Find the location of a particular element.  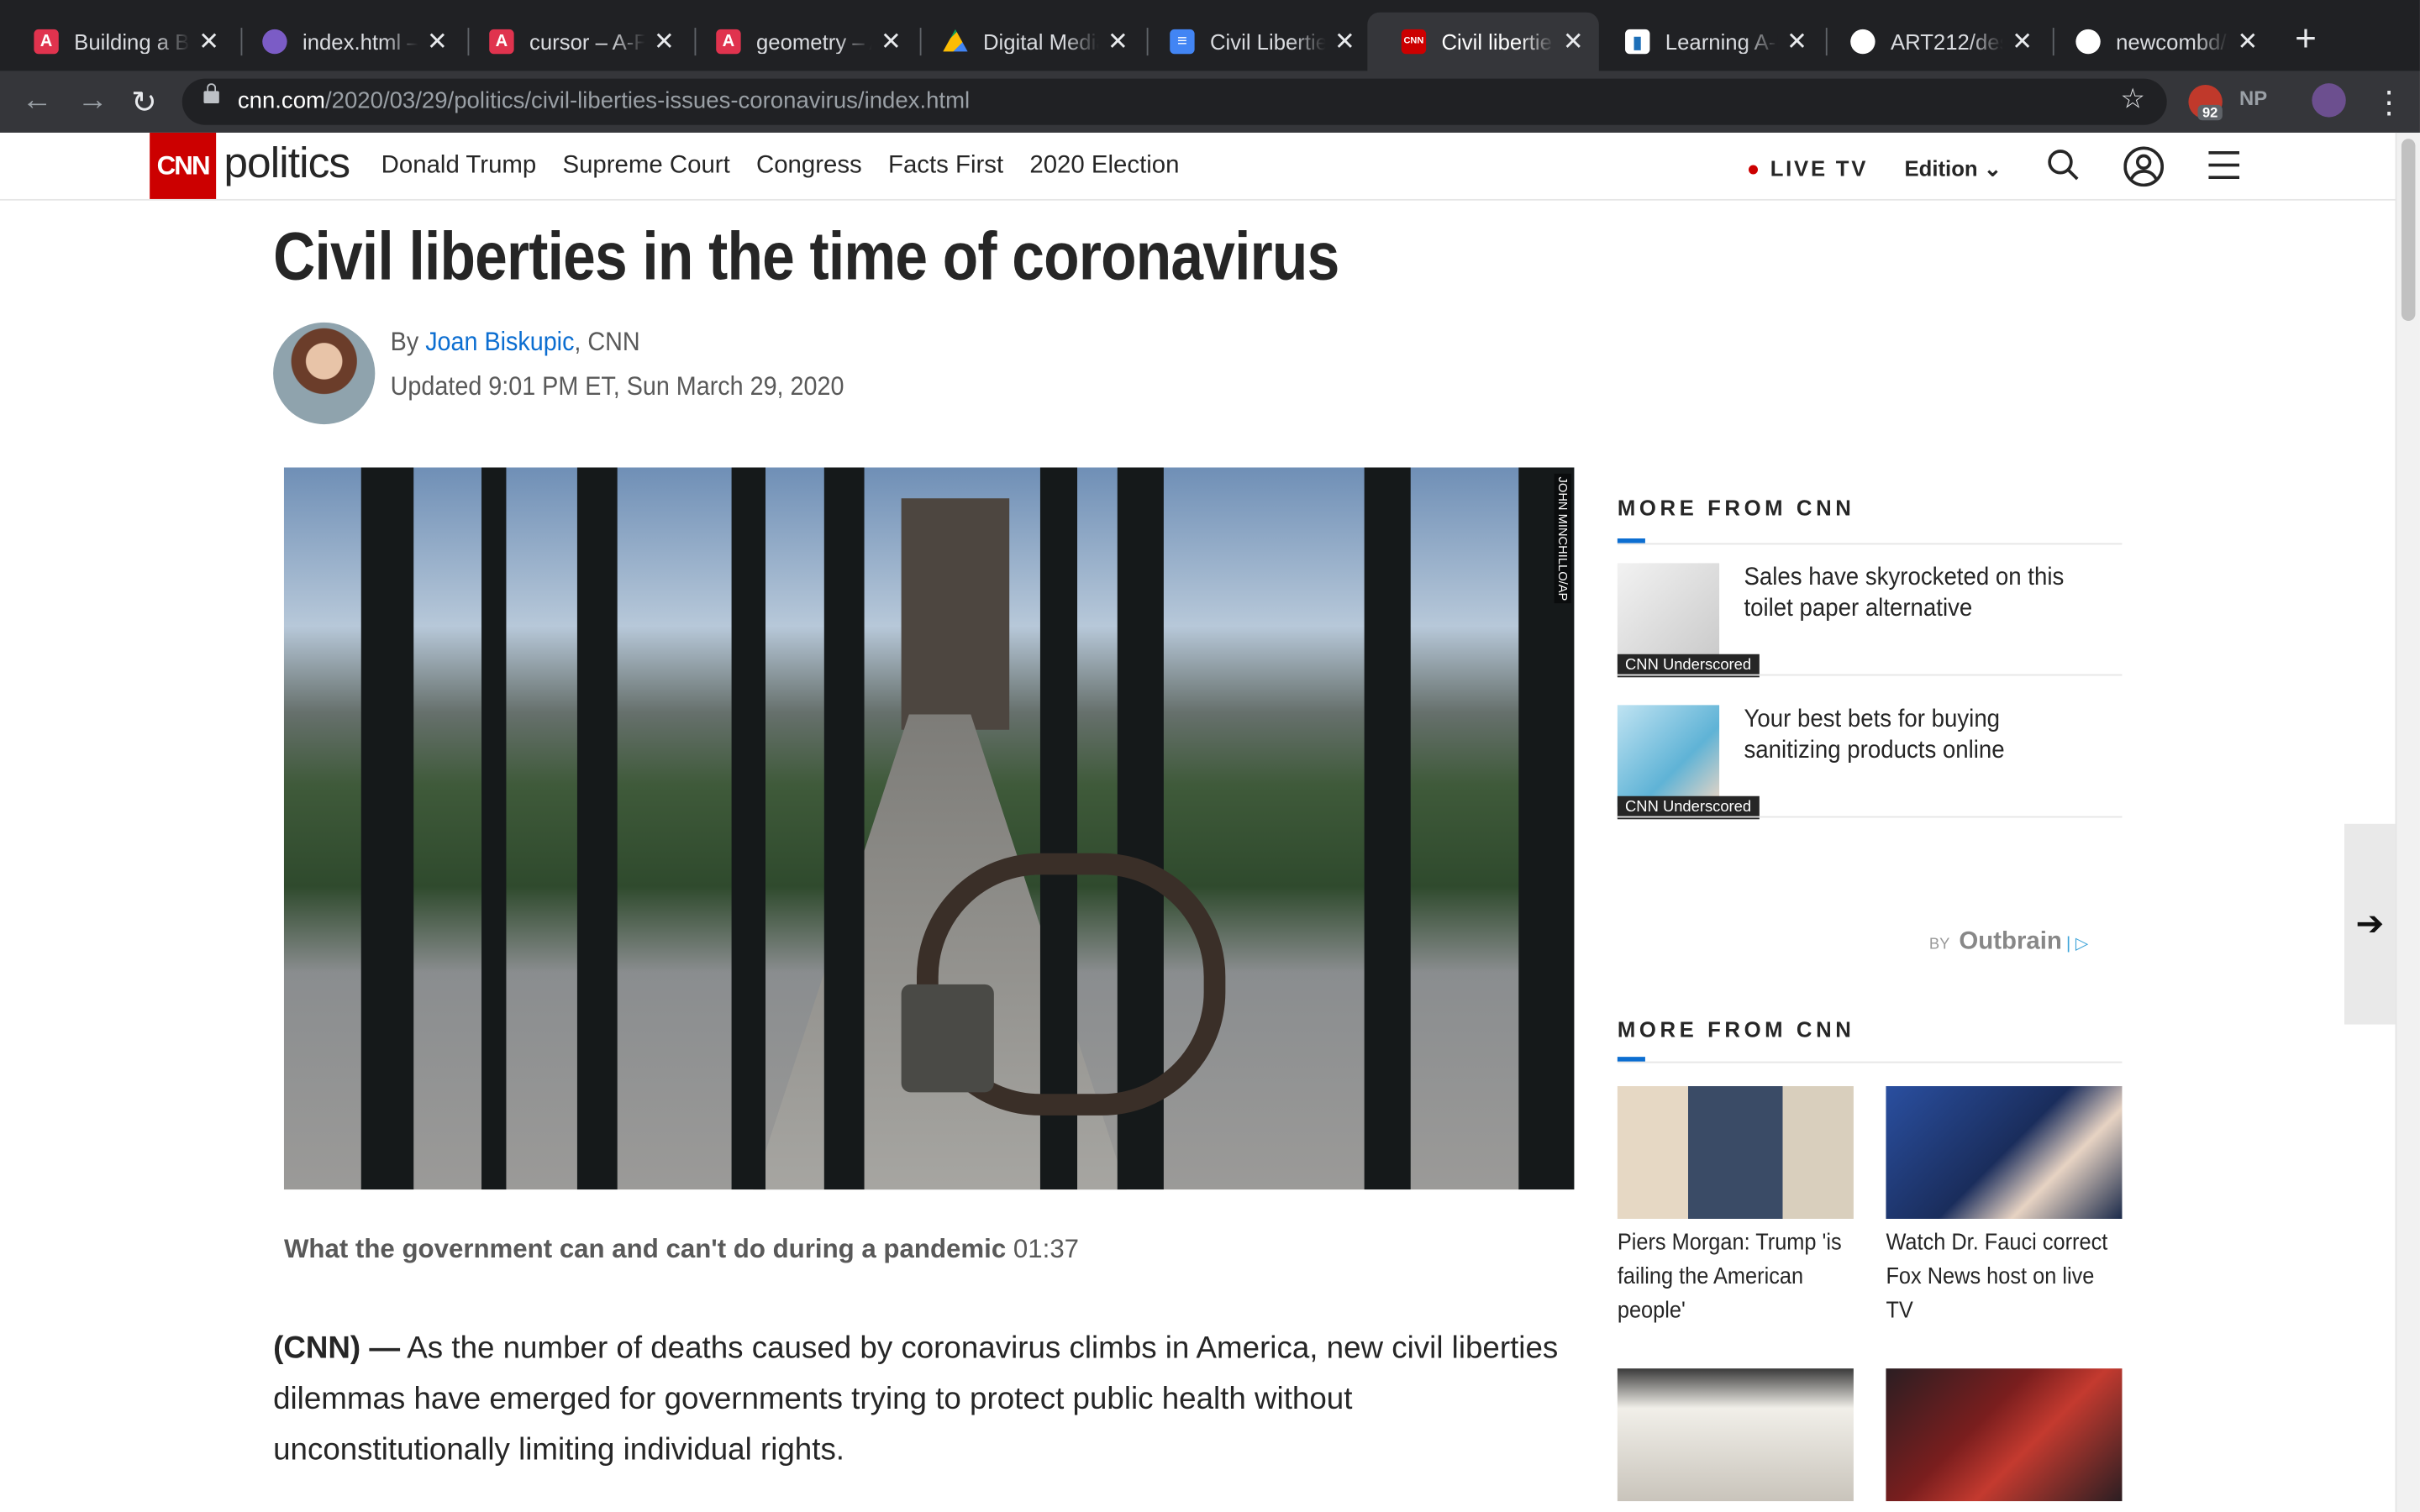

tab-2: A cursor – A-F ✕ is located at coordinates (572, 42).